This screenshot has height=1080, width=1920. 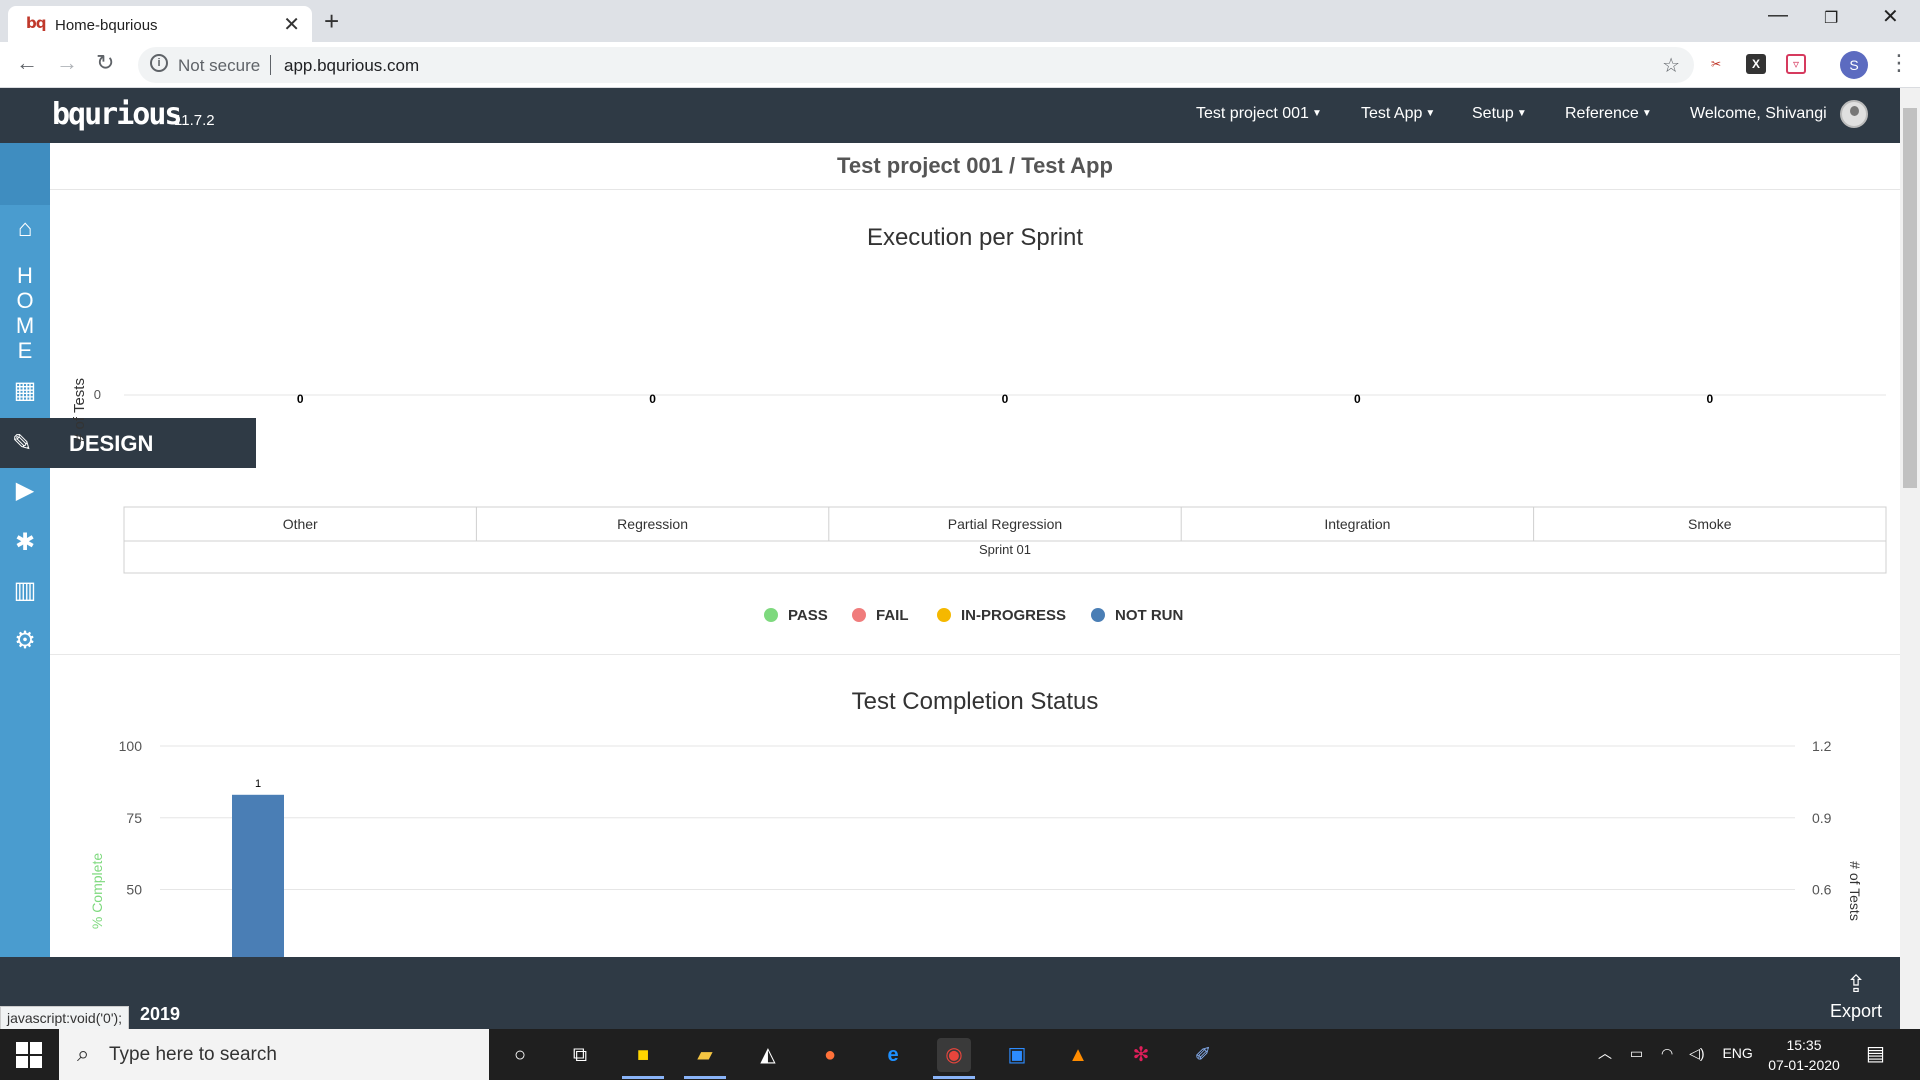 I want to click on paint-icon: ✐, so click(x=1203, y=1055).